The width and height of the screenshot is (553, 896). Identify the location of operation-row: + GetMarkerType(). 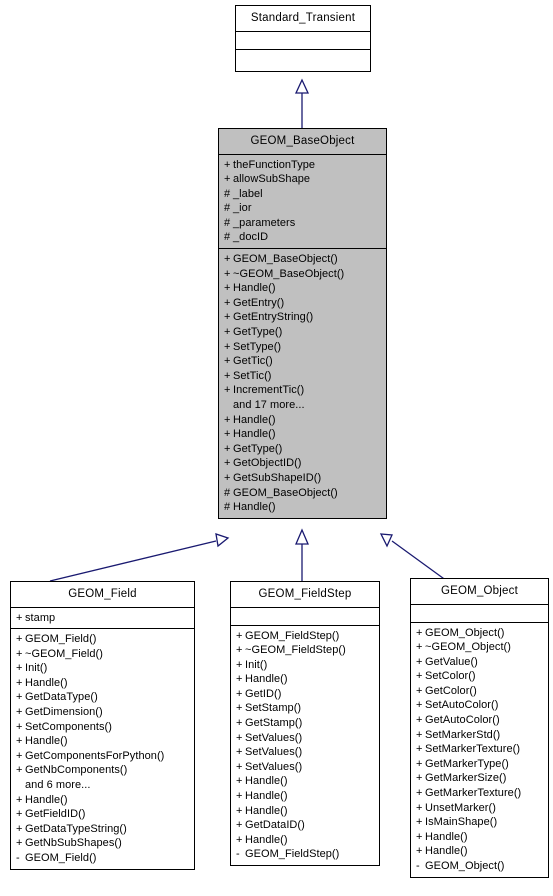
(479, 764).